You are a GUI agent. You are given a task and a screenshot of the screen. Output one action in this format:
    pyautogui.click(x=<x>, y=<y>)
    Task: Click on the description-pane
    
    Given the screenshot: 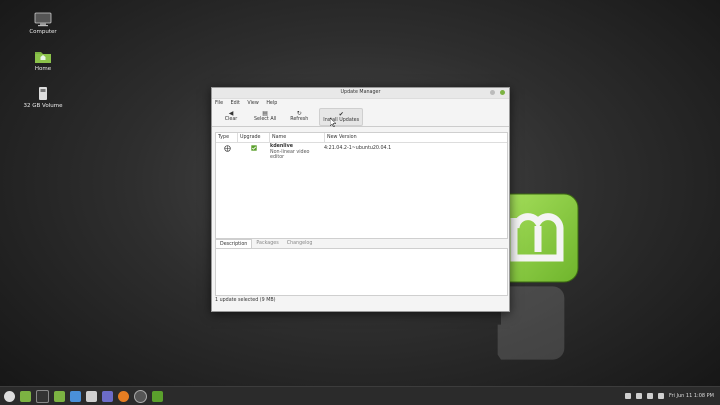 What is the action you would take?
    pyautogui.click(x=361, y=272)
    